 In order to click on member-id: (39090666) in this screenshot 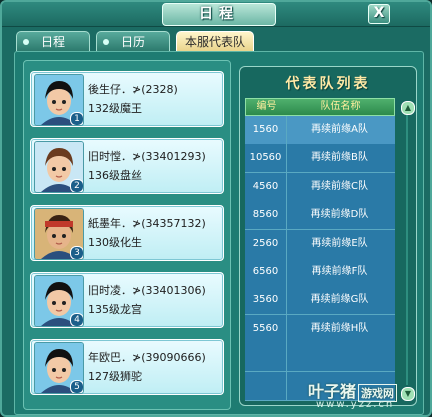, I will do `click(173, 357)`.